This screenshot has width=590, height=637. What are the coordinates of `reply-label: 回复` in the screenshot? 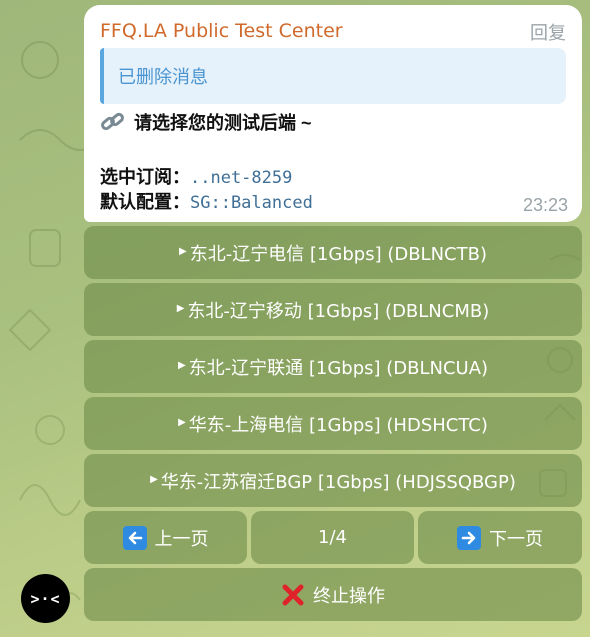 It's located at (548, 33).